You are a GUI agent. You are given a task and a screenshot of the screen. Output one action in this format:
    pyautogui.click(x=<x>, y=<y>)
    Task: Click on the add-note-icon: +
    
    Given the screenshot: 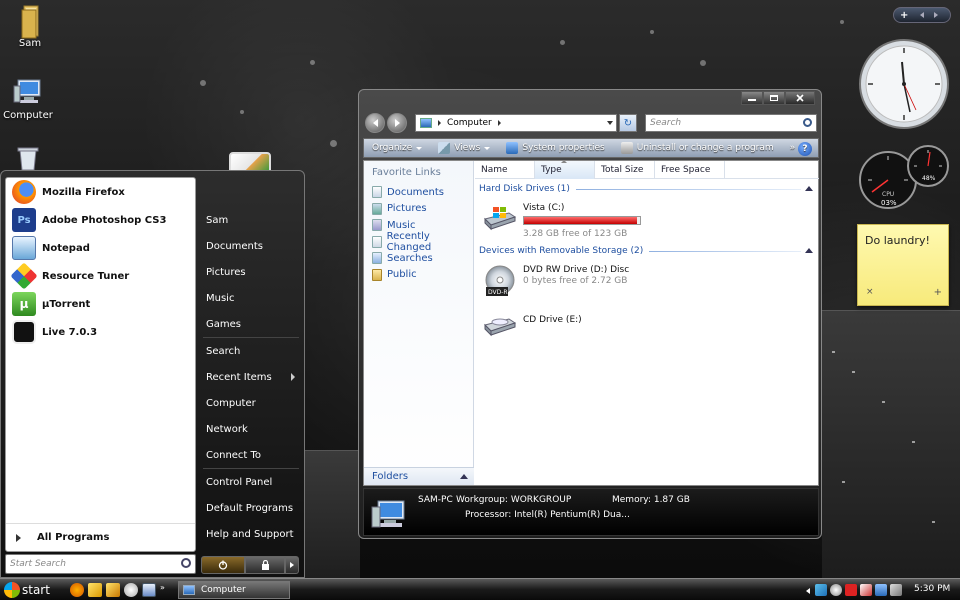 What is the action you would take?
    pyautogui.click(x=938, y=292)
    